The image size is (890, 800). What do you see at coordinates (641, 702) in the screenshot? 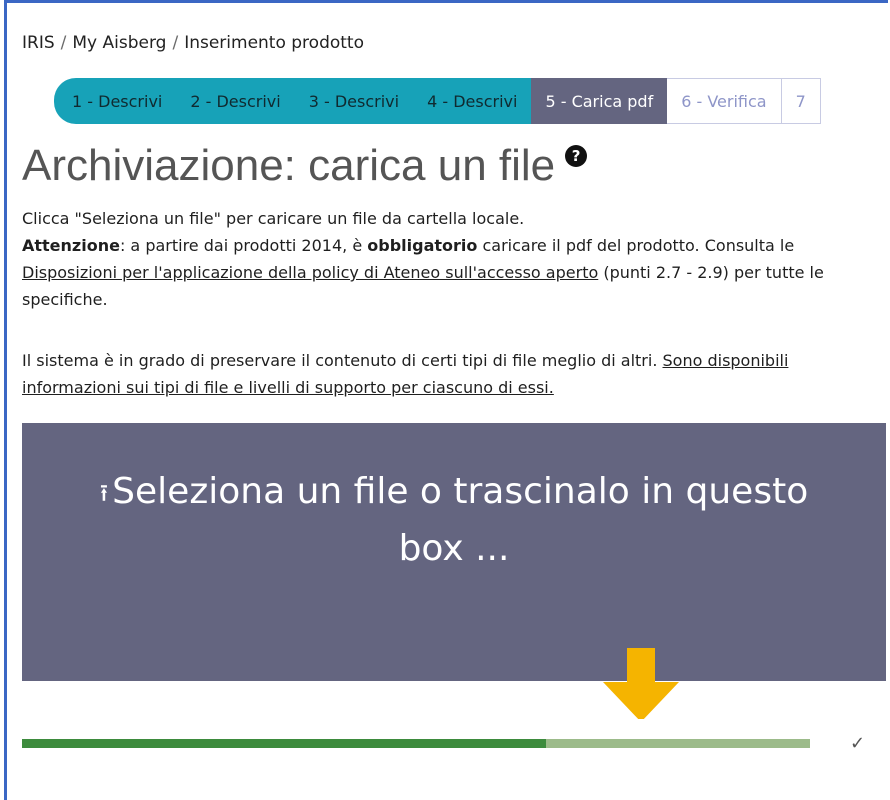
I see `arrow-head` at bounding box center [641, 702].